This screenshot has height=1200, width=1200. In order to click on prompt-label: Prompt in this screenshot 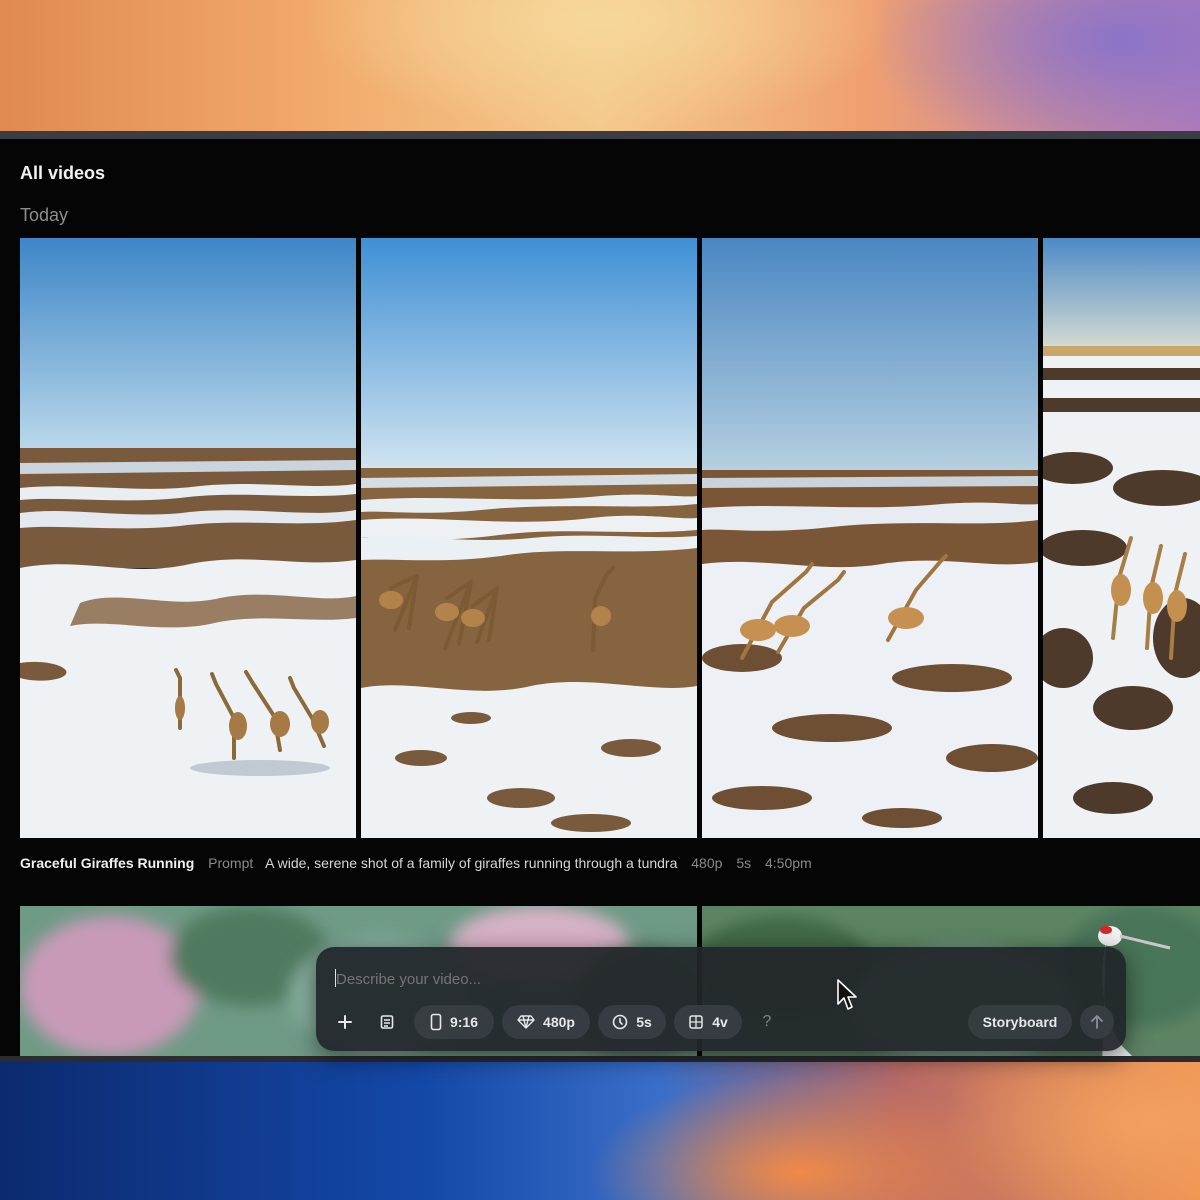, I will do `click(231, 863)`.